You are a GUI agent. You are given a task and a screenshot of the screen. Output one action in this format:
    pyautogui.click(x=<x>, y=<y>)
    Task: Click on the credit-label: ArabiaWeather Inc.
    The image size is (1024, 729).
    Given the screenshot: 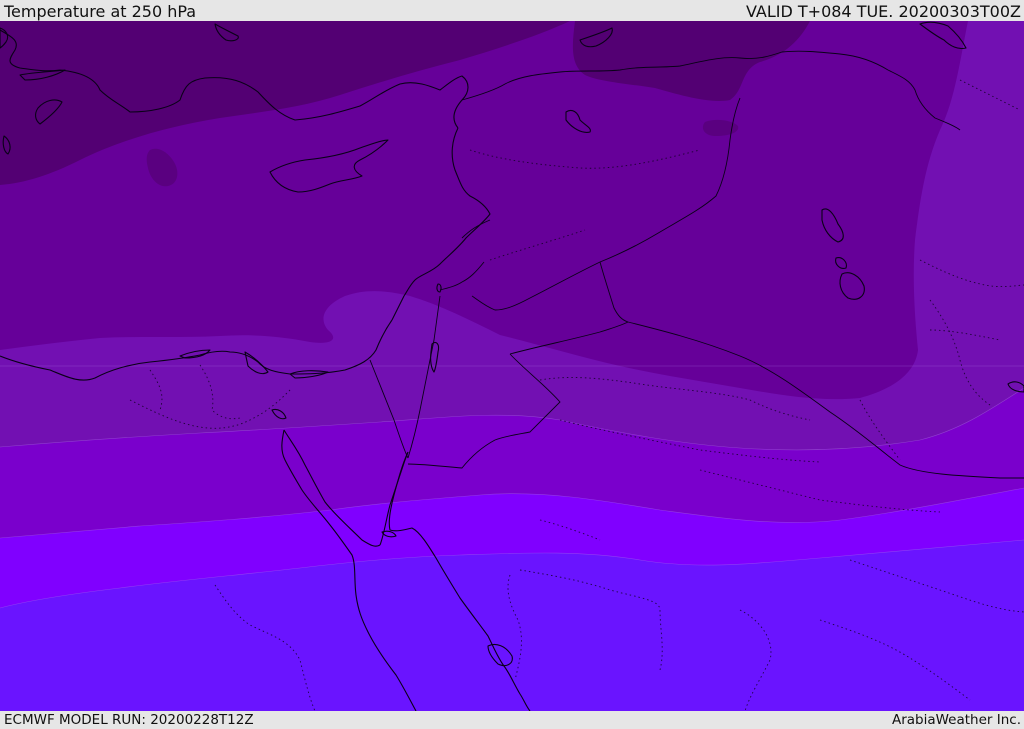 What is the action you would take?
    pyautogui.click(x=956, y=720)
    